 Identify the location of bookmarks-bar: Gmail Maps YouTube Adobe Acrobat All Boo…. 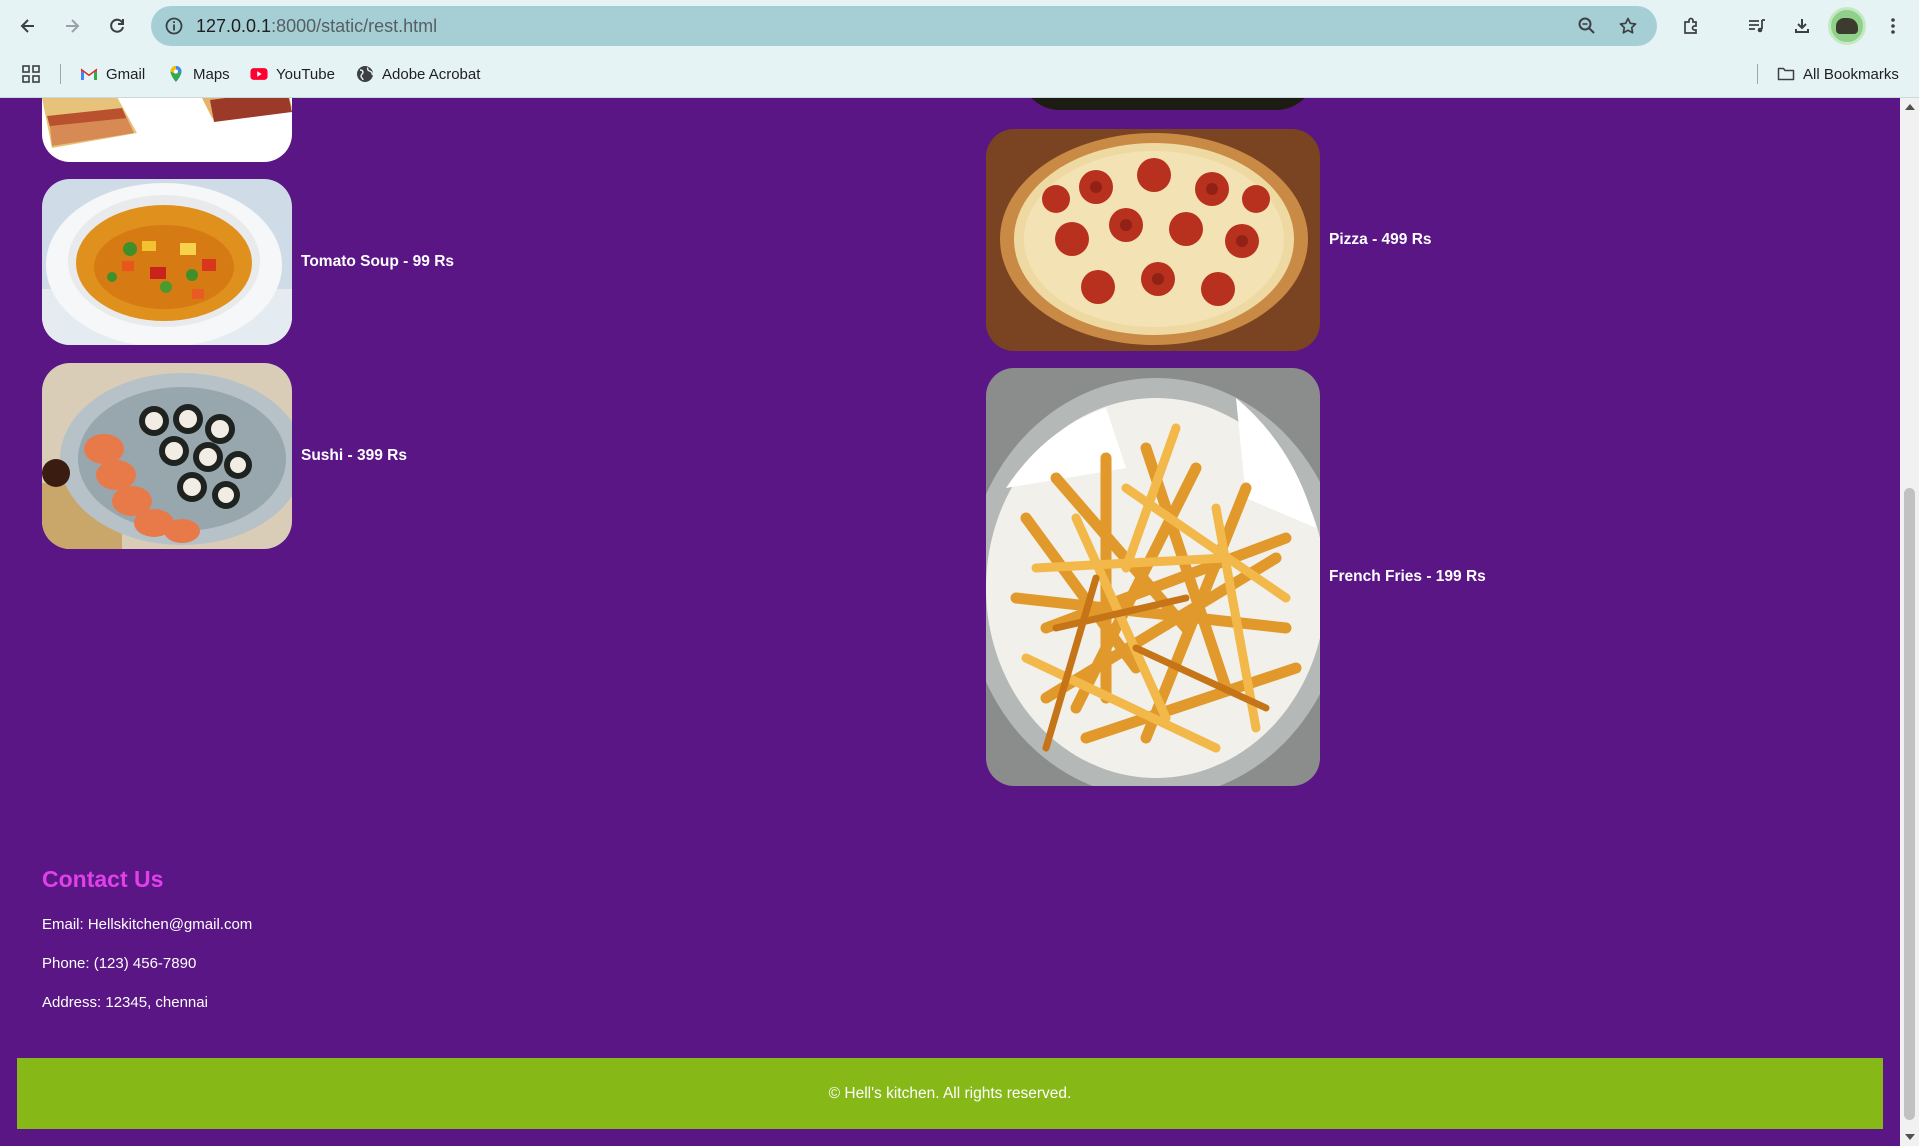
(959, 74).